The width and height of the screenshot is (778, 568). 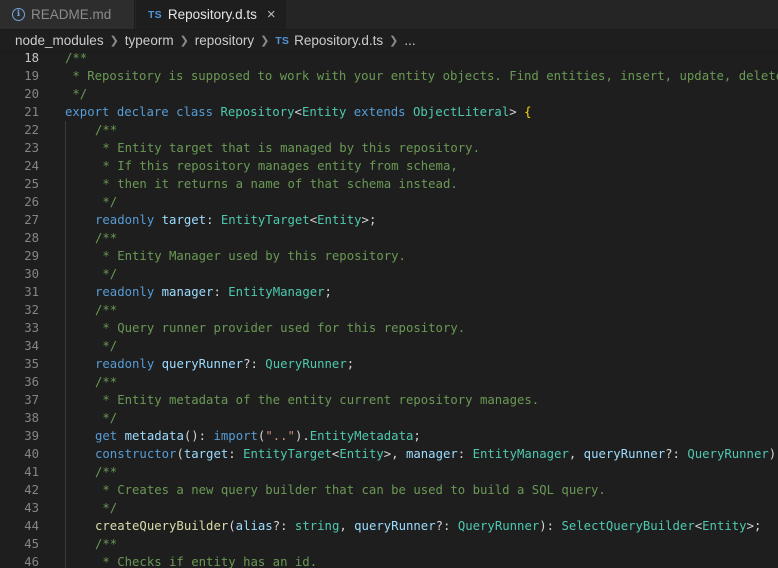 What do you see at coordinates (389, 292) in the screenshot?
I see `code-line: 31 readonly manager: EntityManager;` at bounding box center [389, 292].